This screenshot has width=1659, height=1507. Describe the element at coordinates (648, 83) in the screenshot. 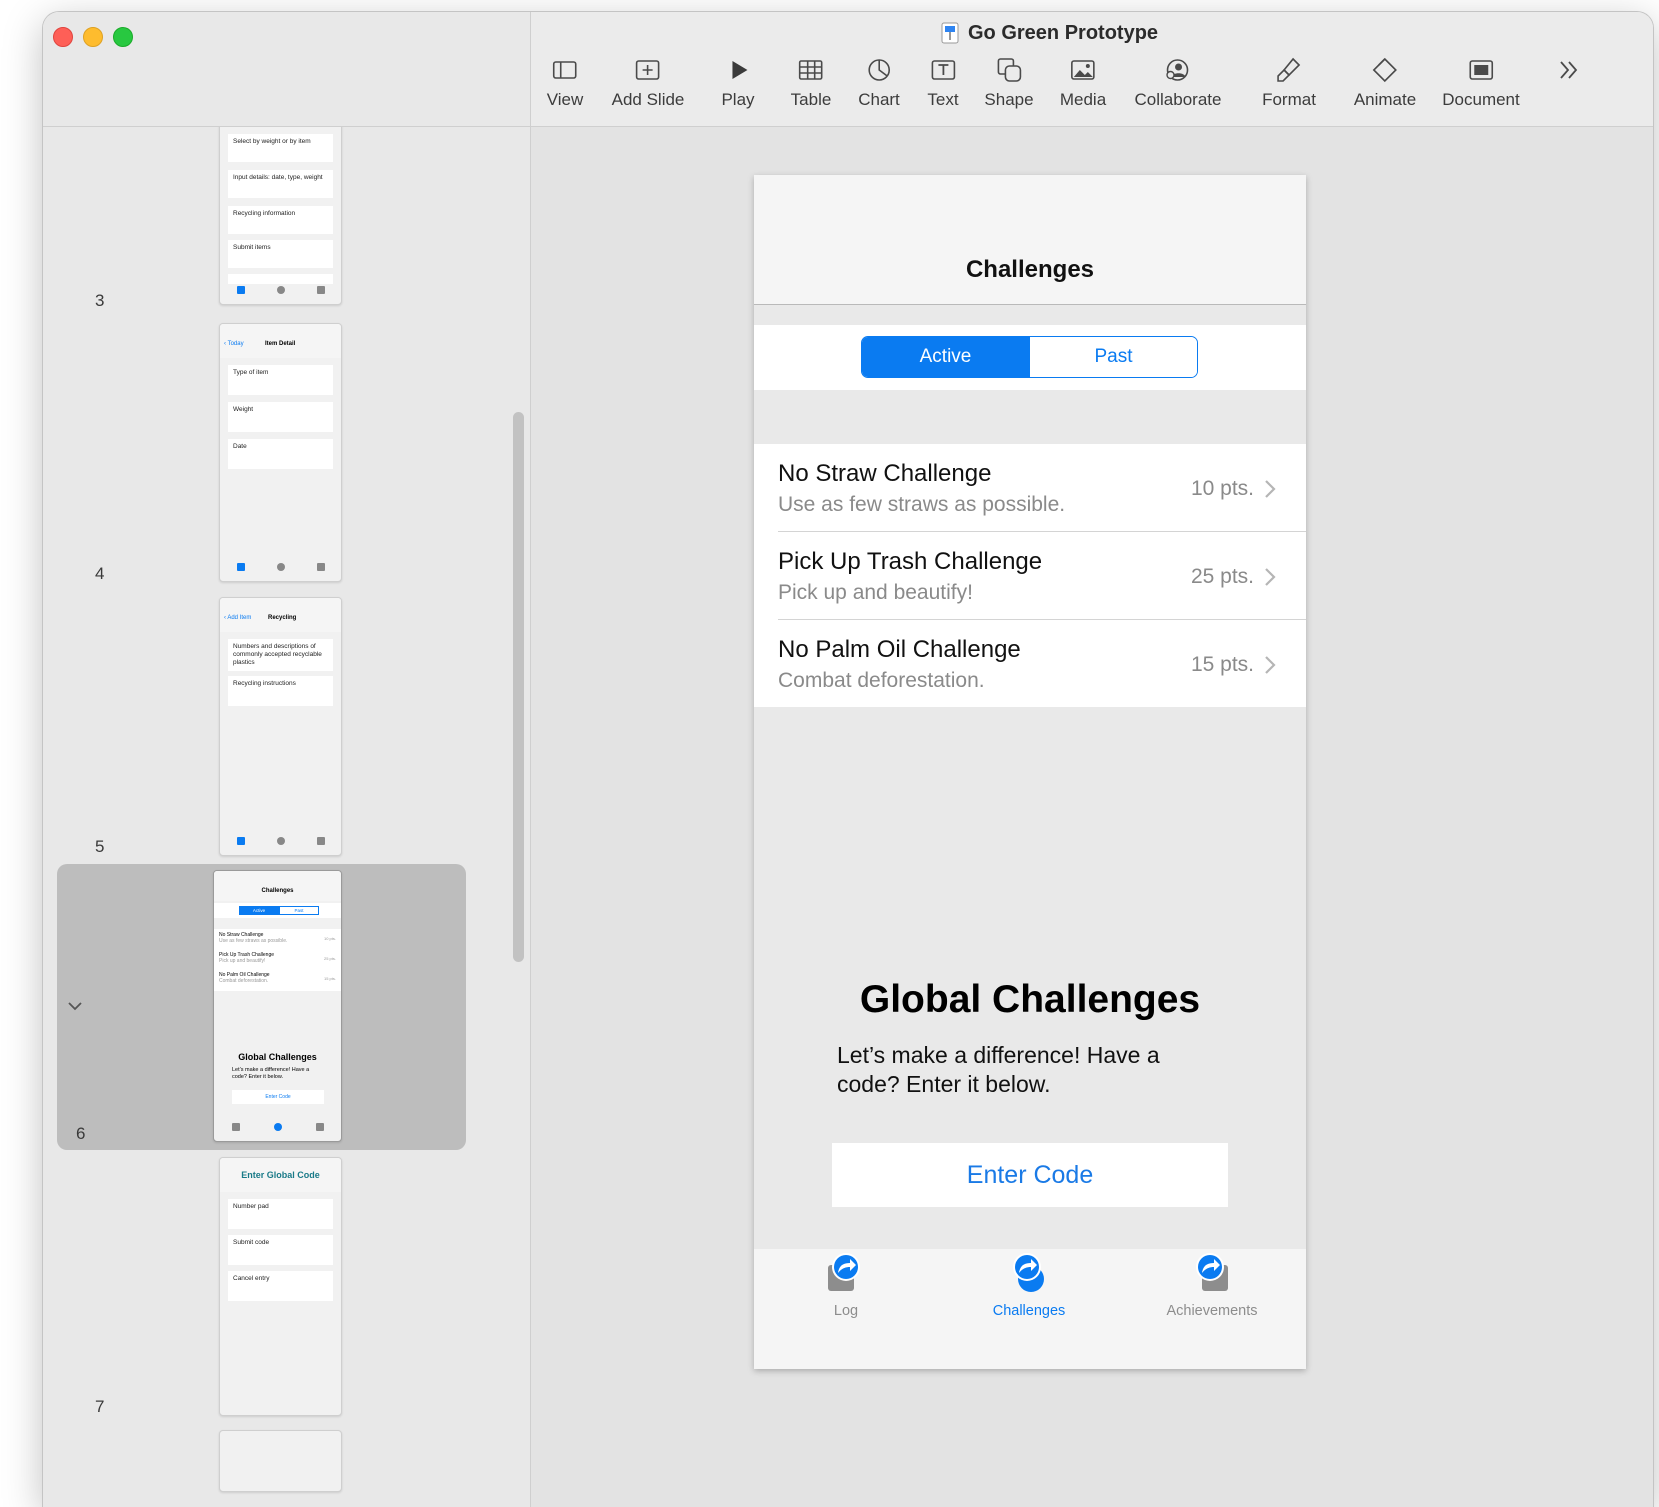

I see `toolbar-add-slide-button: Add Slide` at that location.